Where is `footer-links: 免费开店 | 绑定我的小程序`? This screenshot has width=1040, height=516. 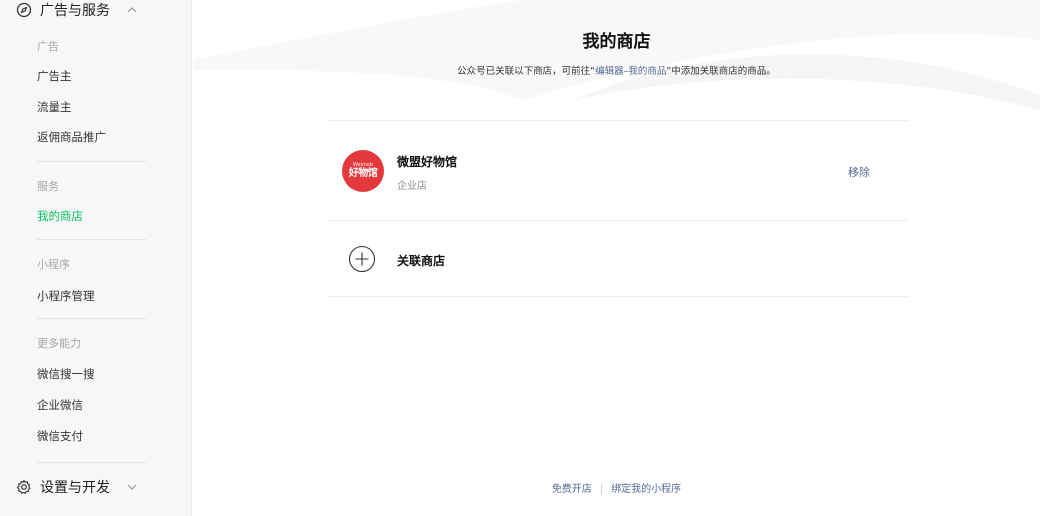
footer-links: 免费开店 | 绑定我的小程序 is located at coordinates (616, 487).